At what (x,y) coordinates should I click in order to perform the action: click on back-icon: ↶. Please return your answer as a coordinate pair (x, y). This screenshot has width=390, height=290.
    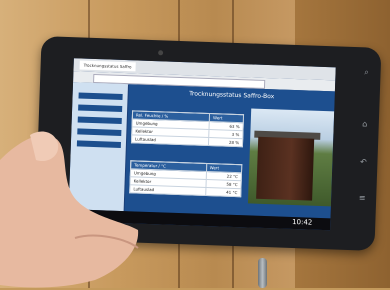
    Looking at the image, I should click on (363, 162).